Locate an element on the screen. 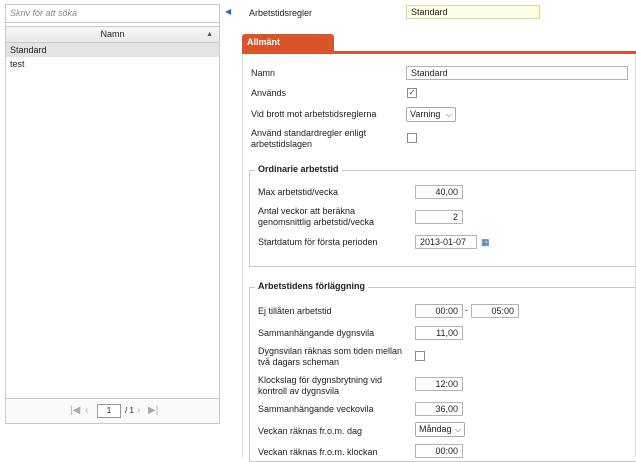  search-input: Skriv för att söka is located at coordinates (112, 14).